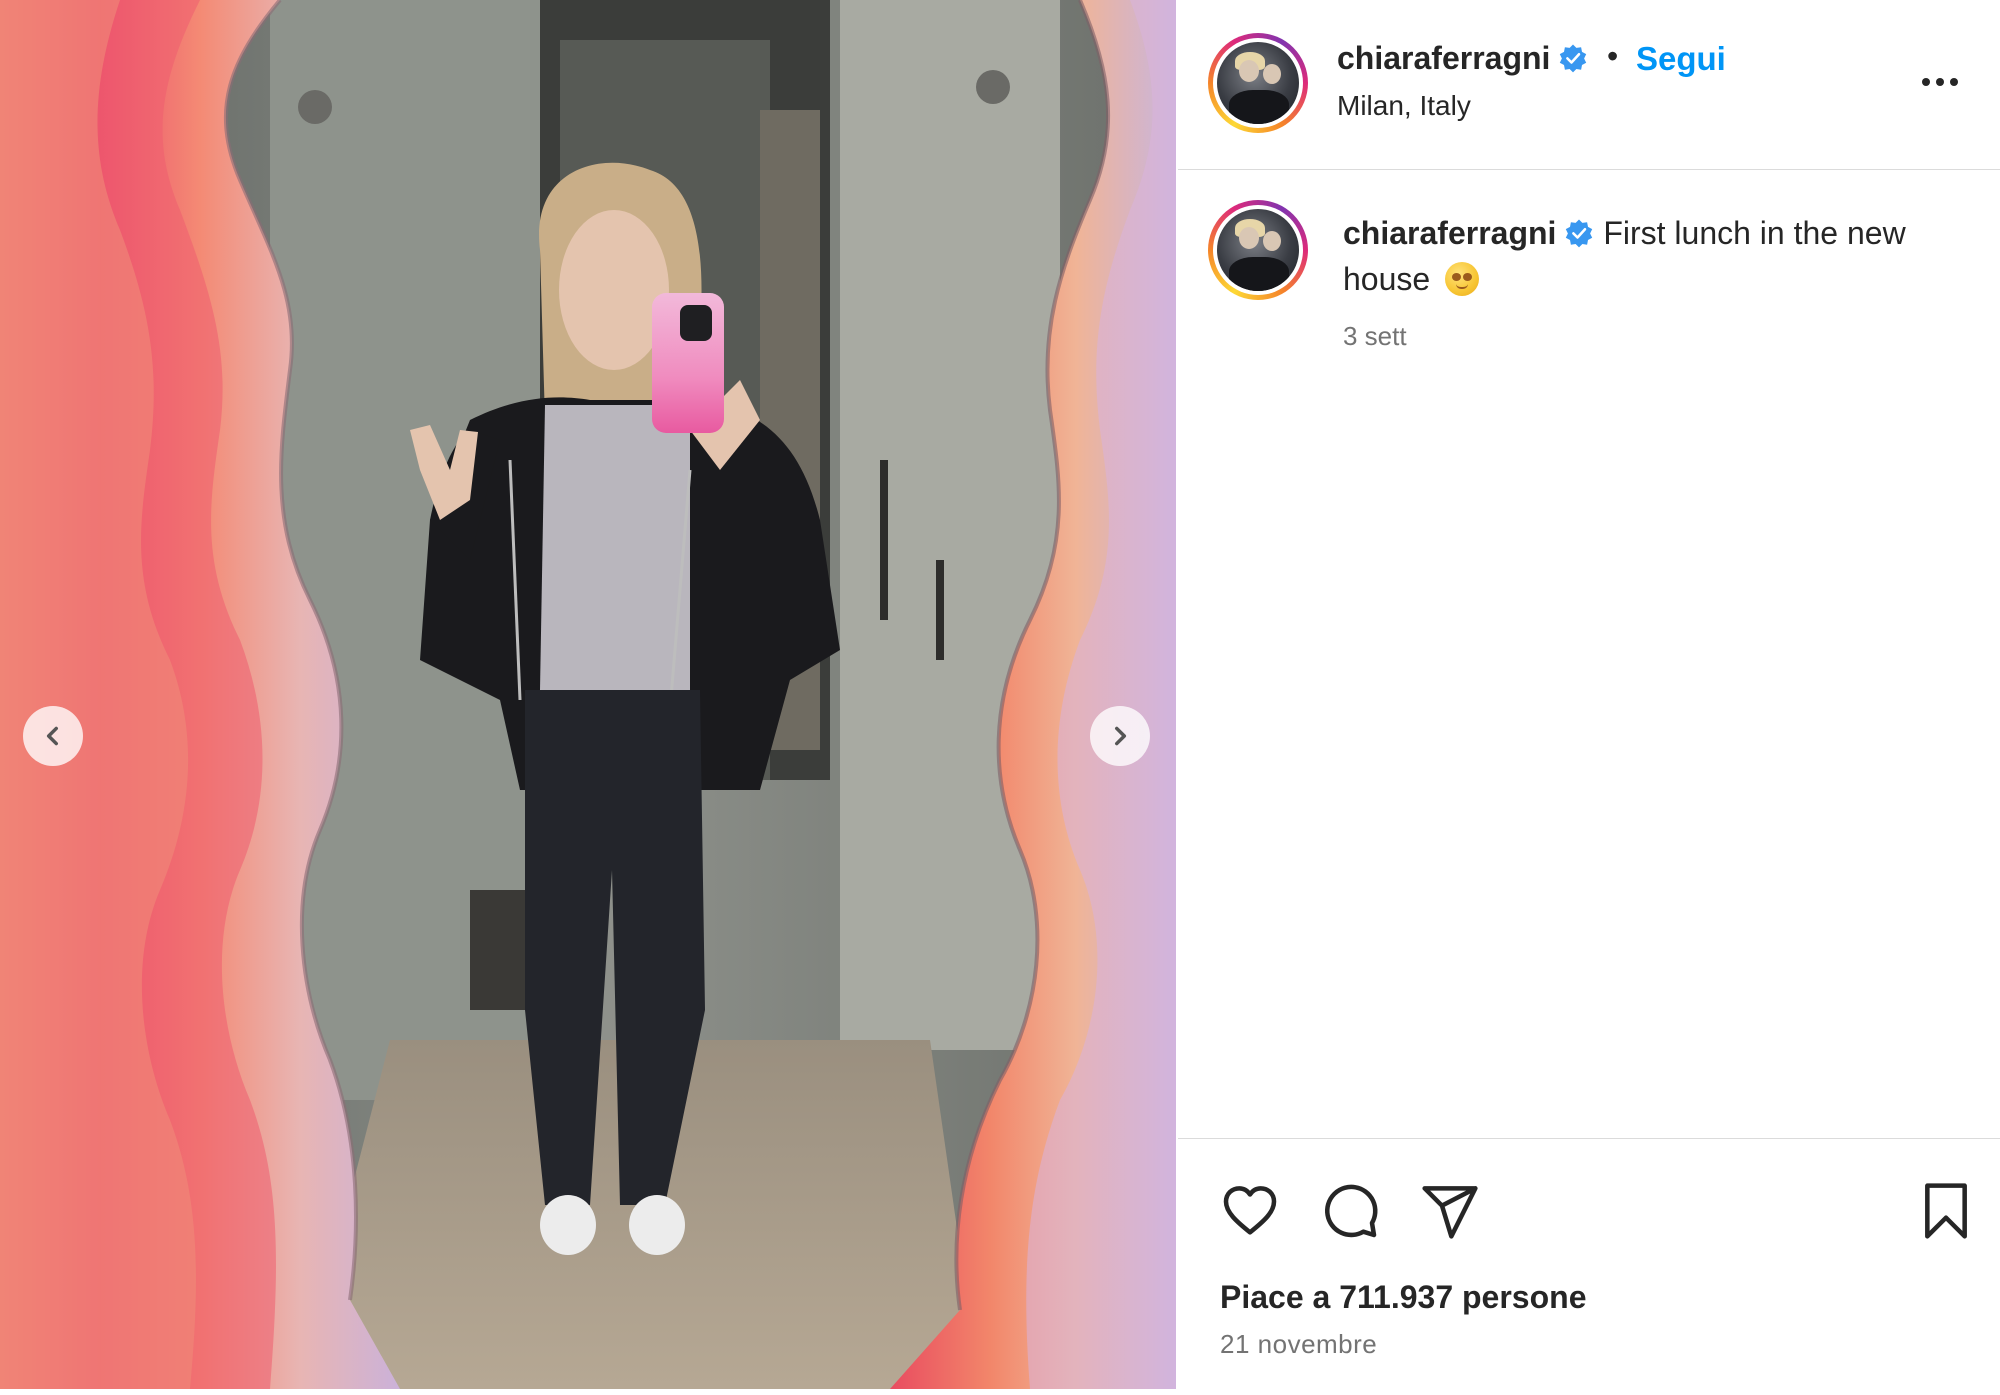  I want to click on more-options-icon, so click(1940, 82).